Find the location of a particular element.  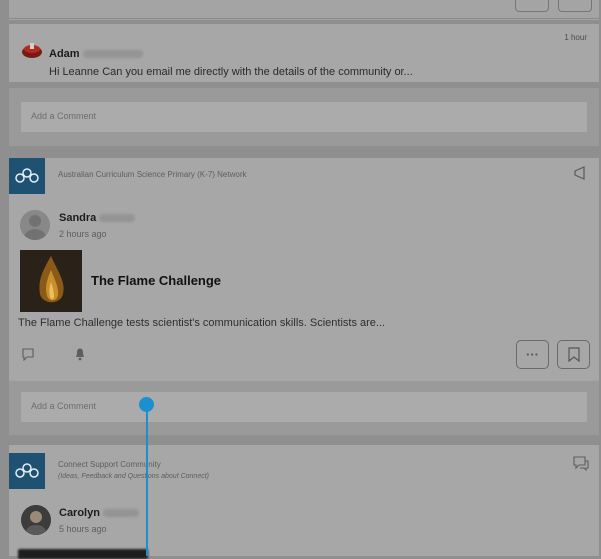

author-first-name: Sandra is located at coordinates (77, 218).